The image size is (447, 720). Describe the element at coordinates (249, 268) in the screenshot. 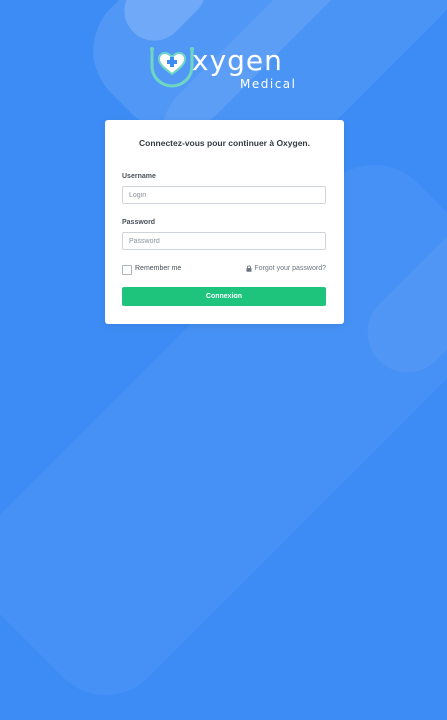

I see `lock-icon` at that location.